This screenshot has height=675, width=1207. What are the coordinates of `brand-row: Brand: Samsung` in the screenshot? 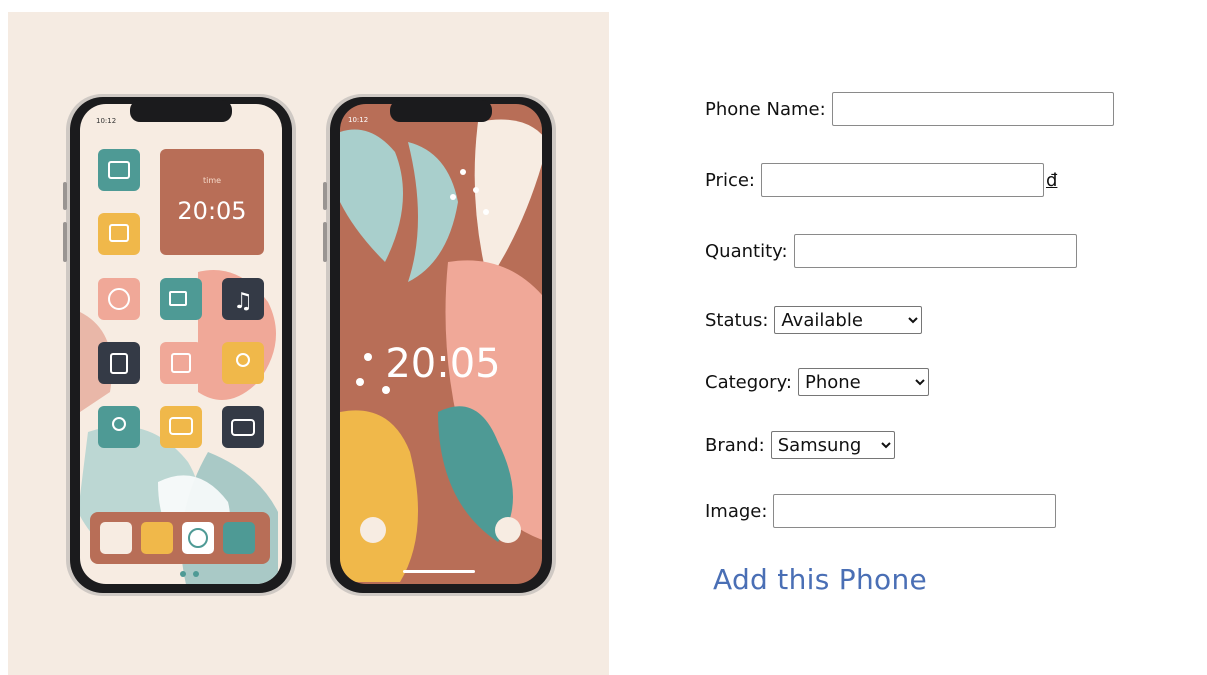 It's located at (800, 445).